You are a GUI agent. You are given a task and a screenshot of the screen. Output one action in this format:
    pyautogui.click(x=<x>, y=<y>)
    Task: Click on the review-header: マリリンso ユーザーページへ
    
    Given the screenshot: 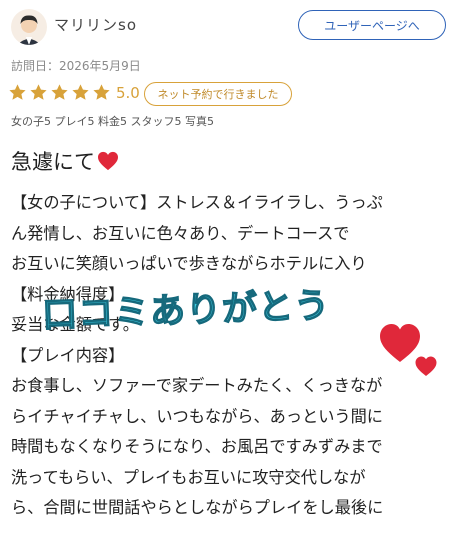 What is the action you would take?
    pyautogui.click(x=230, y=26)
    